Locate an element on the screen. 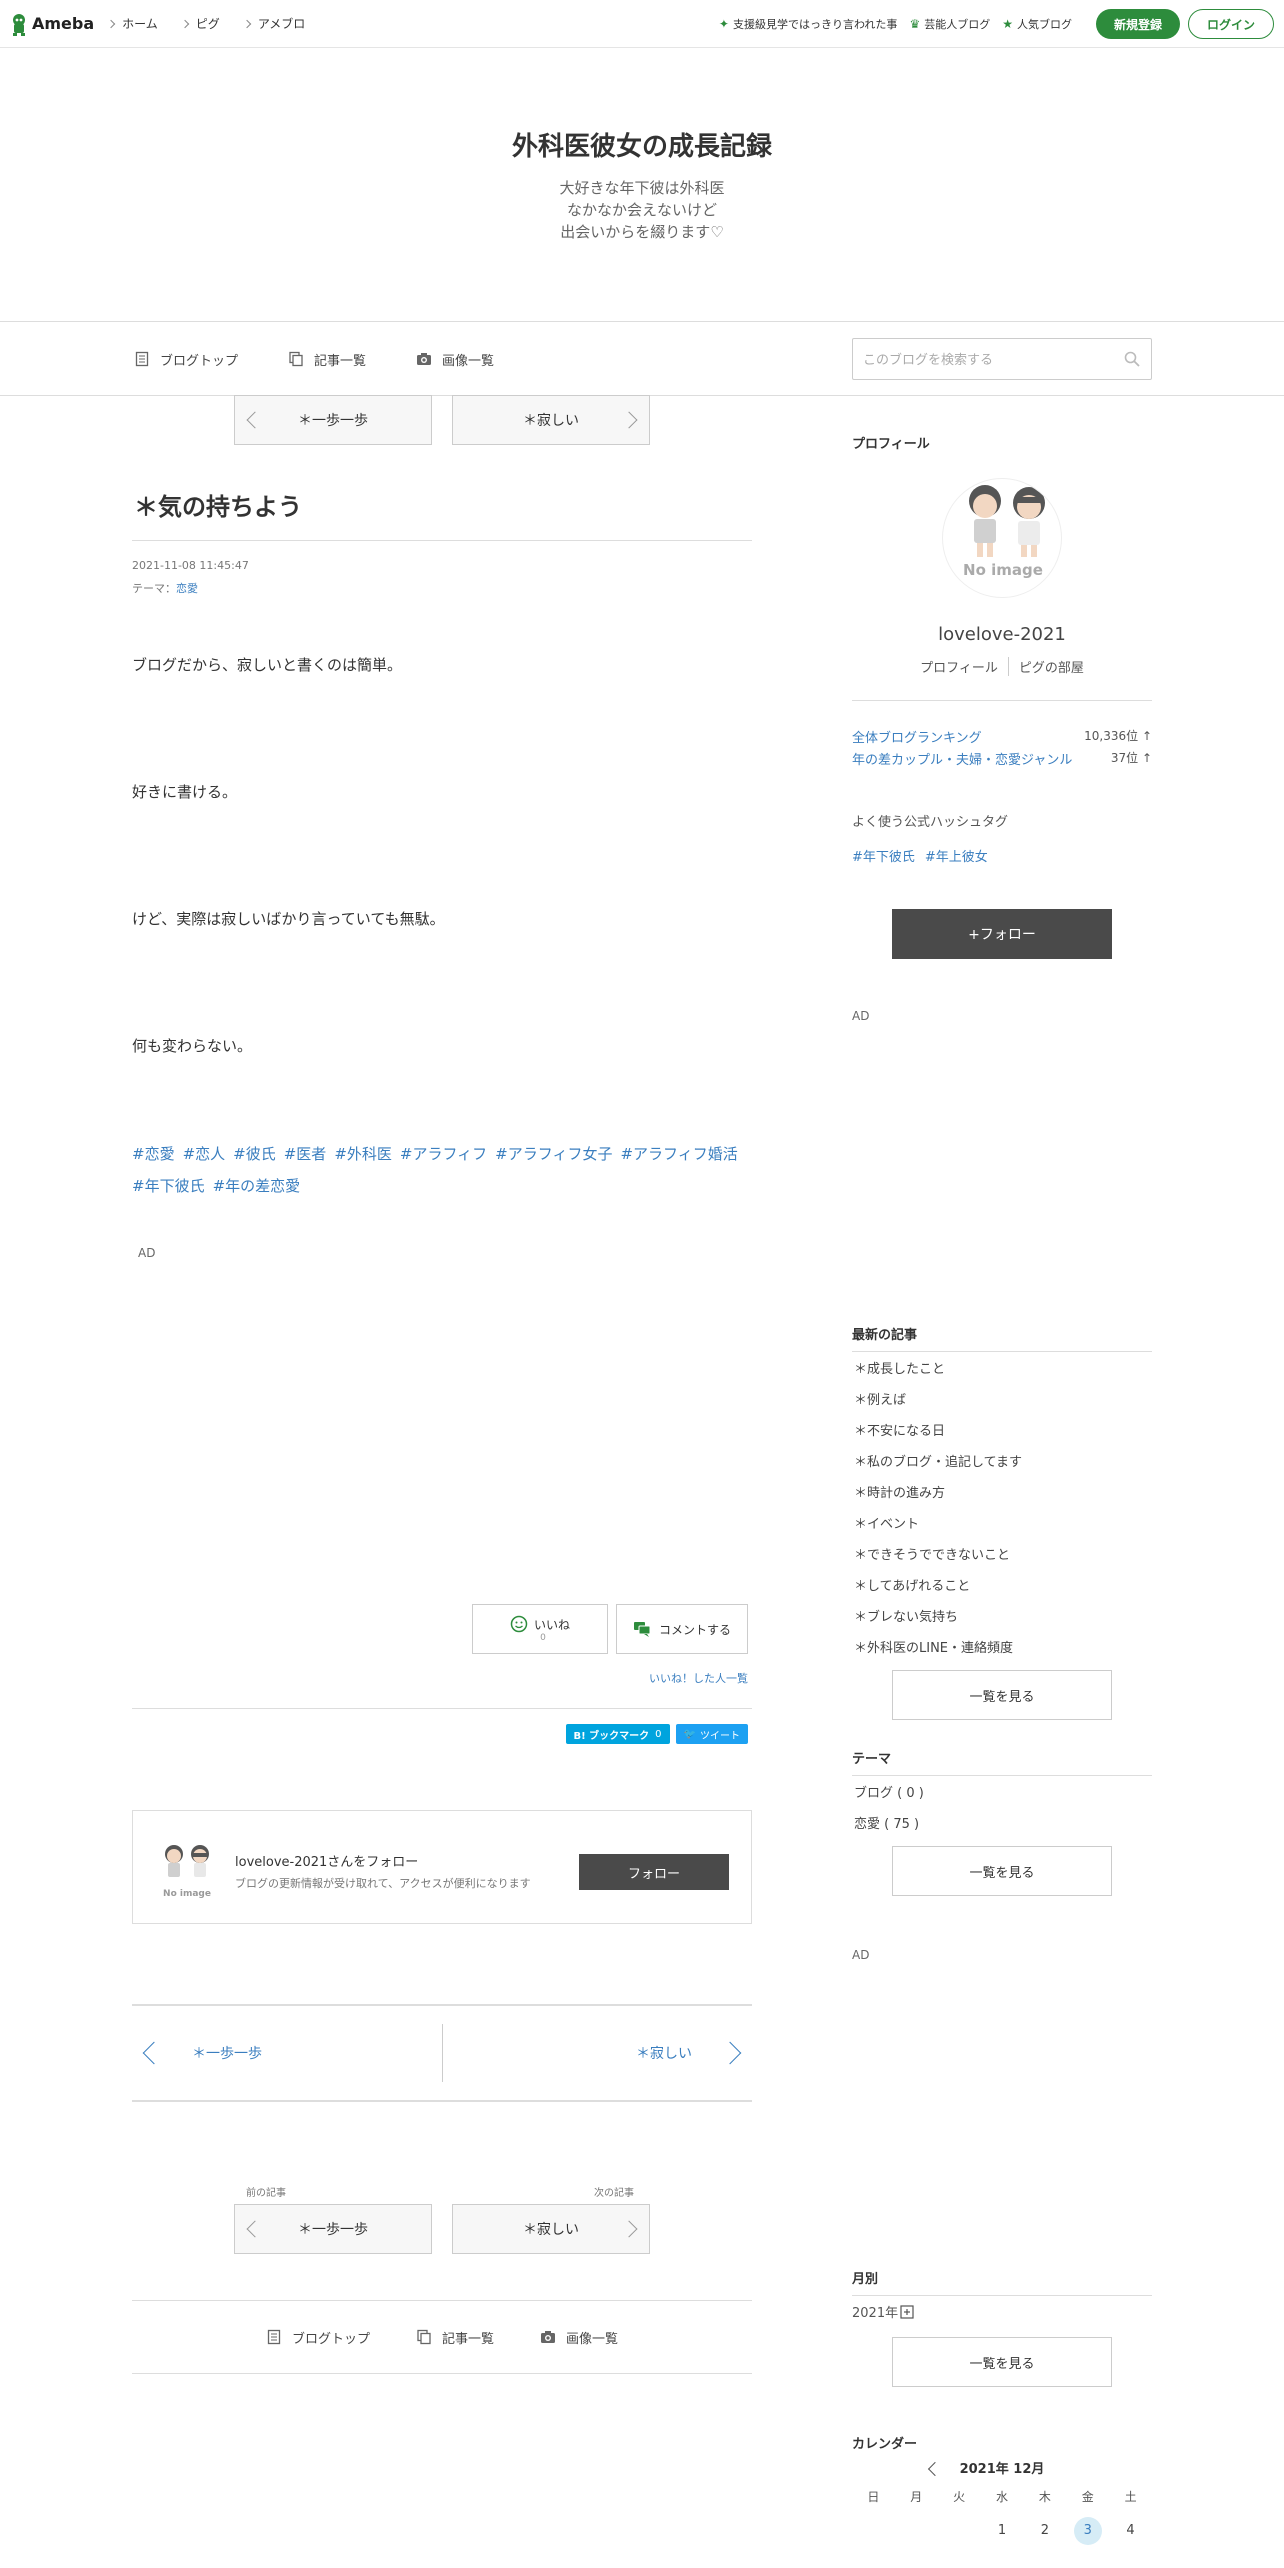 This screenshot has height=2568, width=1284. hashtag-link: #アラフィフ女子 is located at coordinates (553, 1154).